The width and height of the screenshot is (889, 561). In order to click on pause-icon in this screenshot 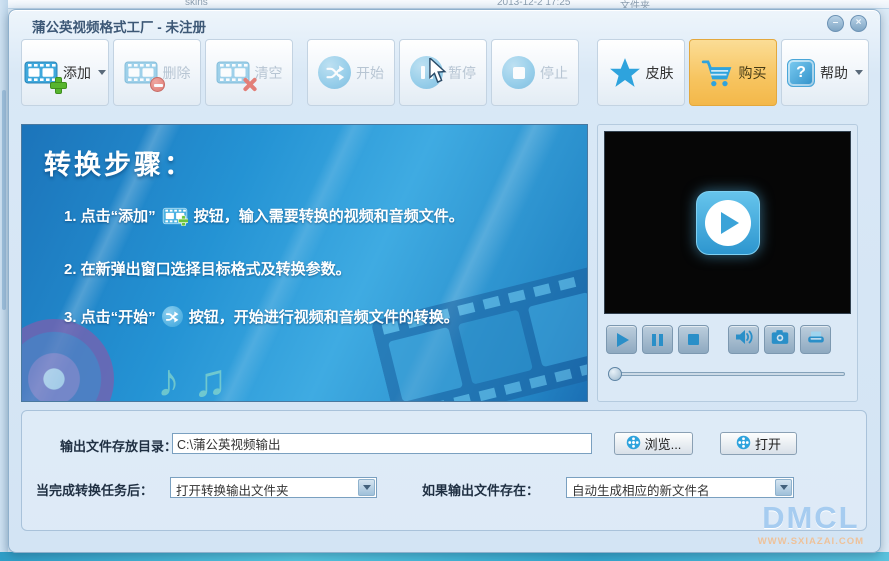, I will do `click(426, 72)`.